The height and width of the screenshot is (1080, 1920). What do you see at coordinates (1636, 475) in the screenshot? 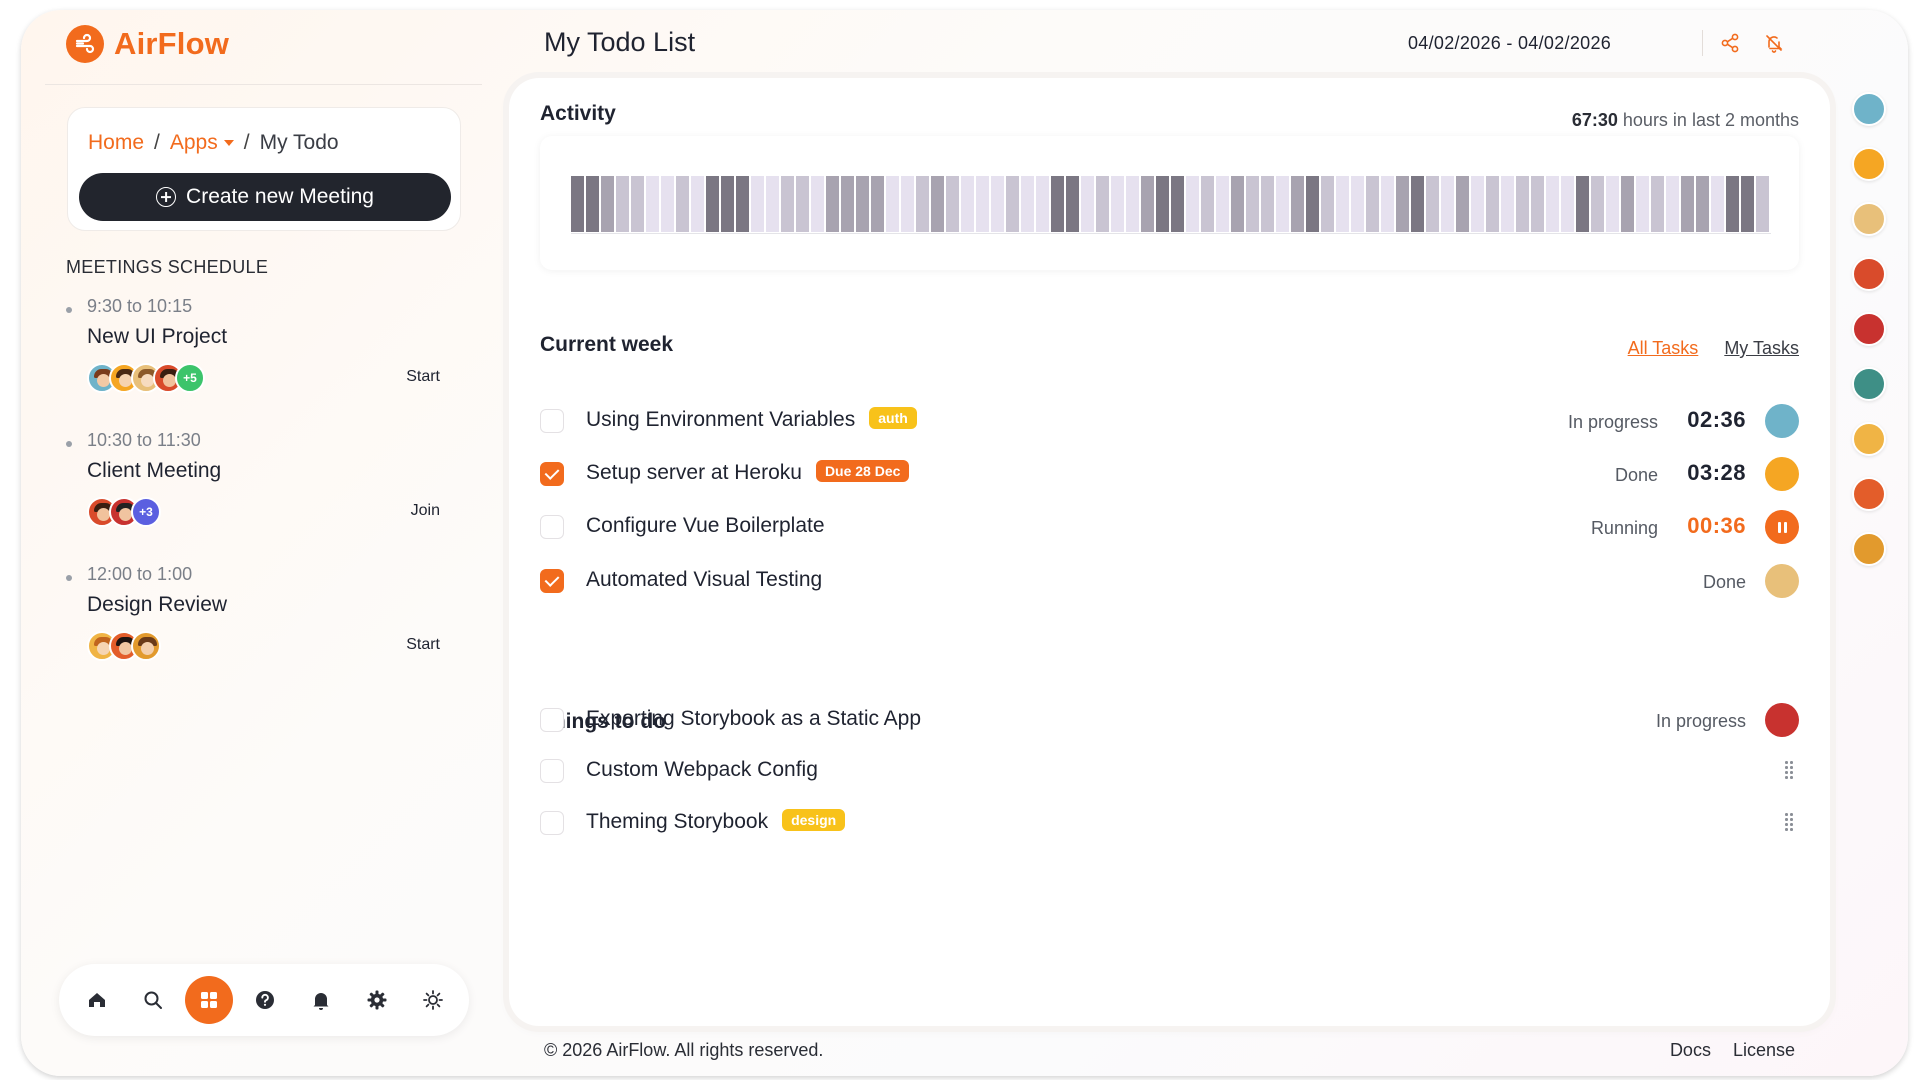
I see `task-status: Done` at bounding box center [1636, 475].